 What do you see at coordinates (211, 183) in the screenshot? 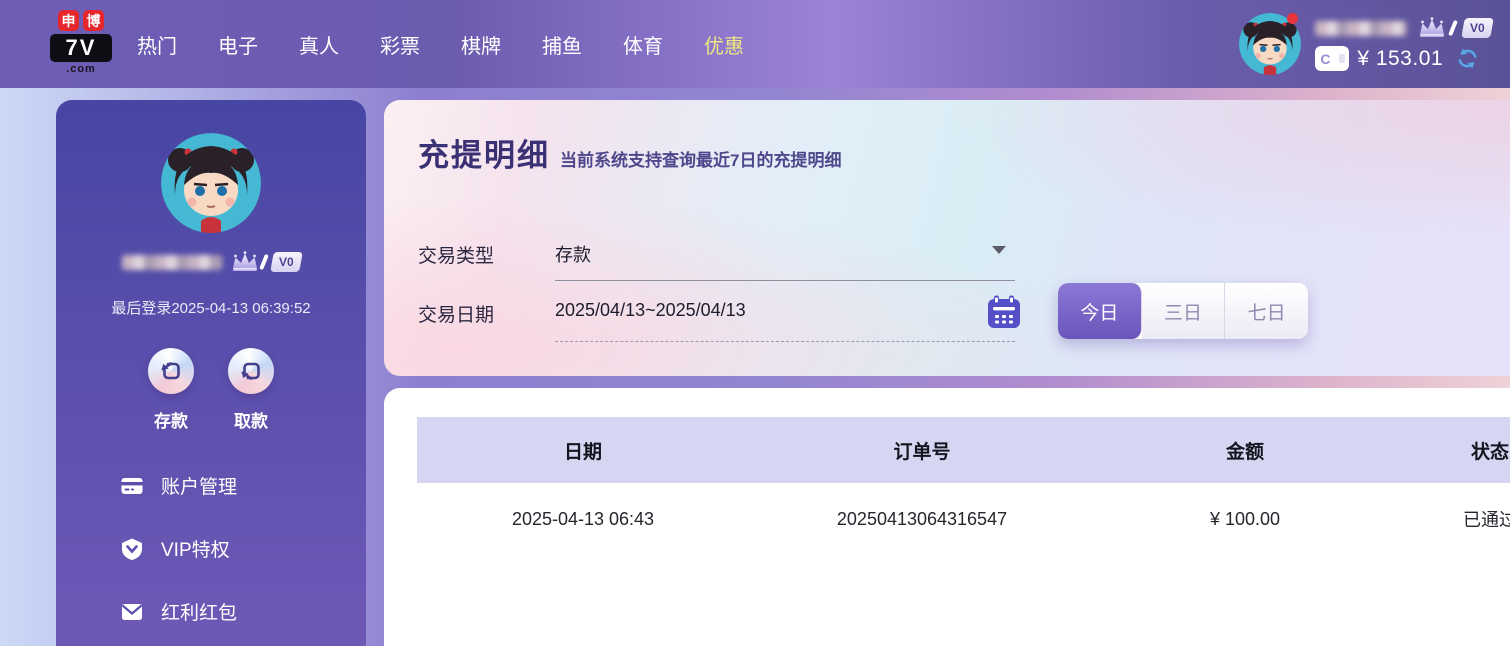
I see `profile-avatar` at bounding box center [211, 183].